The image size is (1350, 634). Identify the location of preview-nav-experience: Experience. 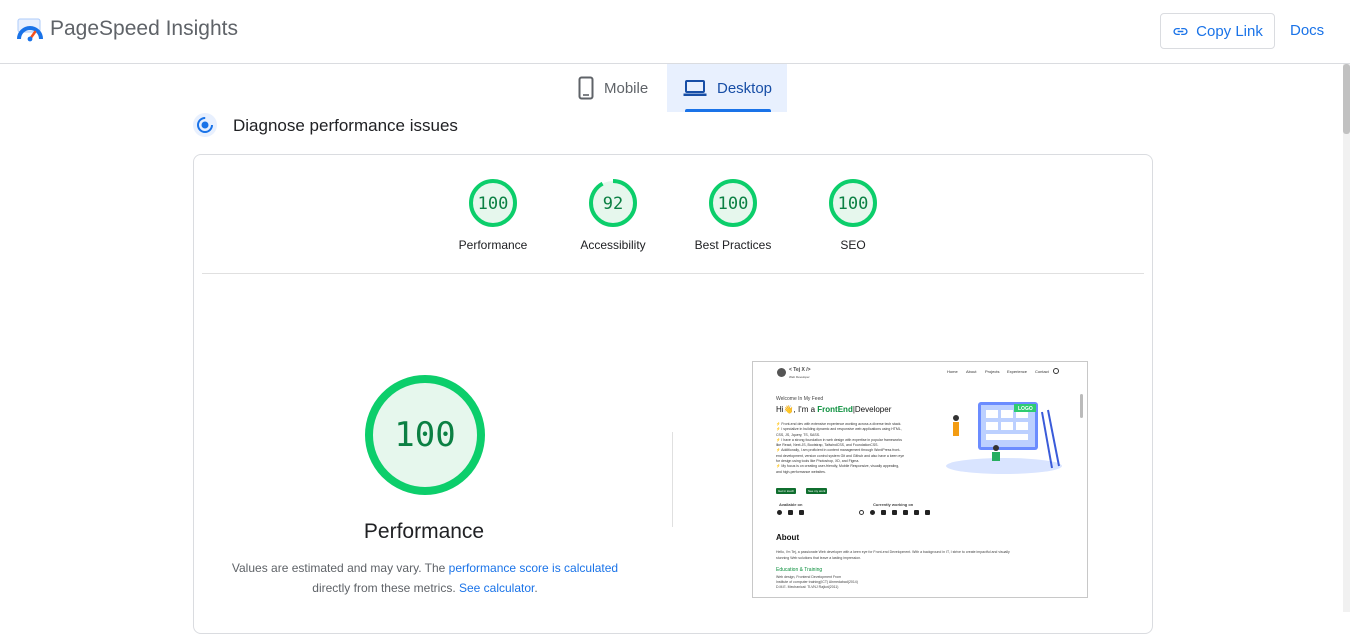
(1017, 371).